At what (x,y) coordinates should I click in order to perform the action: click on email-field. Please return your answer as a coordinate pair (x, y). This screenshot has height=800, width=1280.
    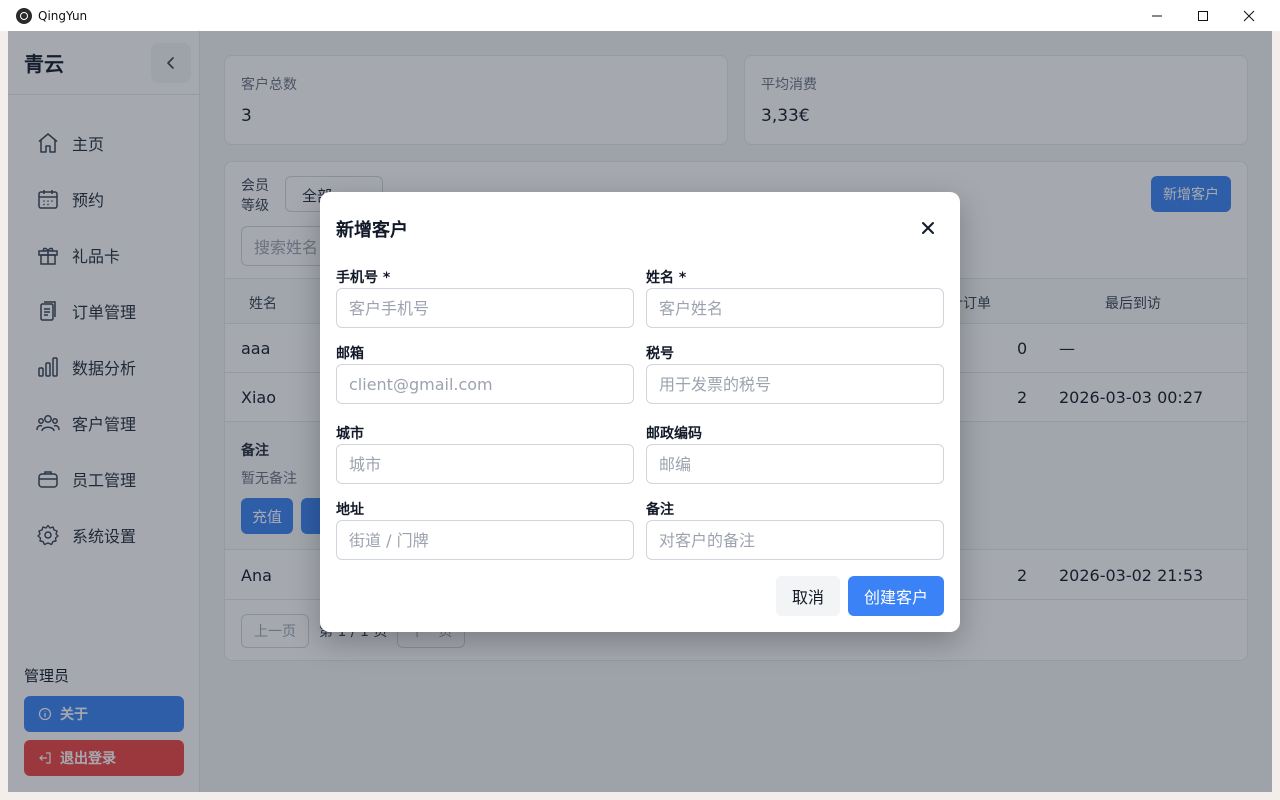
    Looking at the image, I should click on (485, 384).